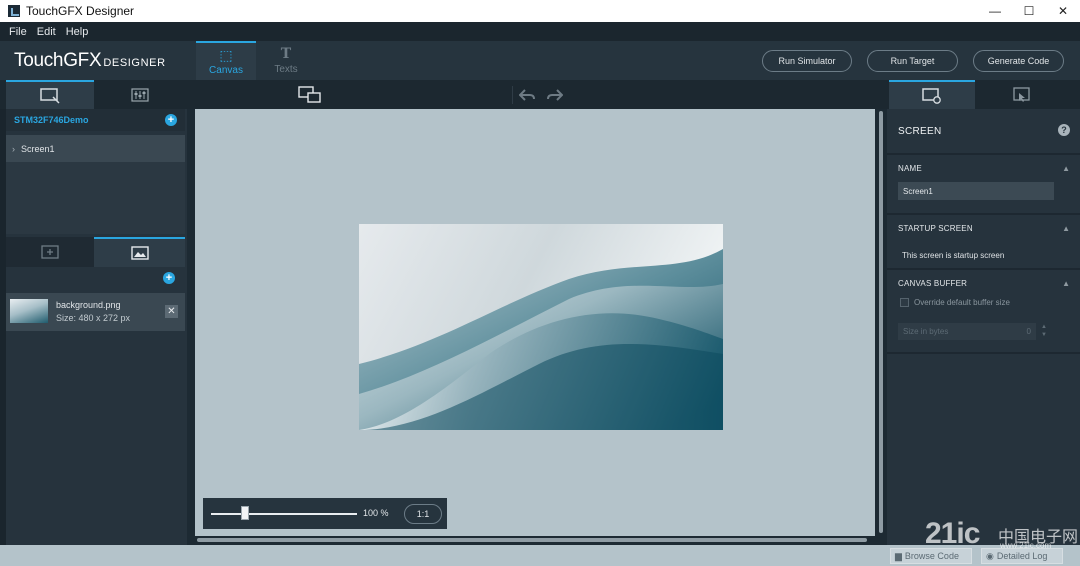 The width and height of the screenshot is (1080, 566). I want to click on buffer-size-value: 0, so click(1028, 331).